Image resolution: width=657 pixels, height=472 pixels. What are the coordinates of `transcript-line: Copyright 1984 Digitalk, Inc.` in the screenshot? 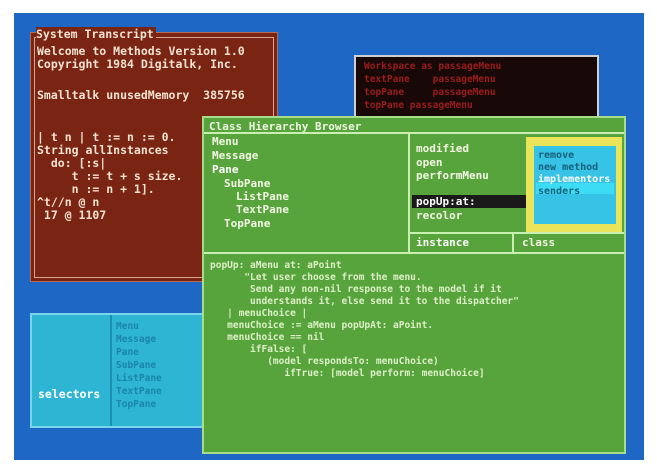 It's located at (137, 64).